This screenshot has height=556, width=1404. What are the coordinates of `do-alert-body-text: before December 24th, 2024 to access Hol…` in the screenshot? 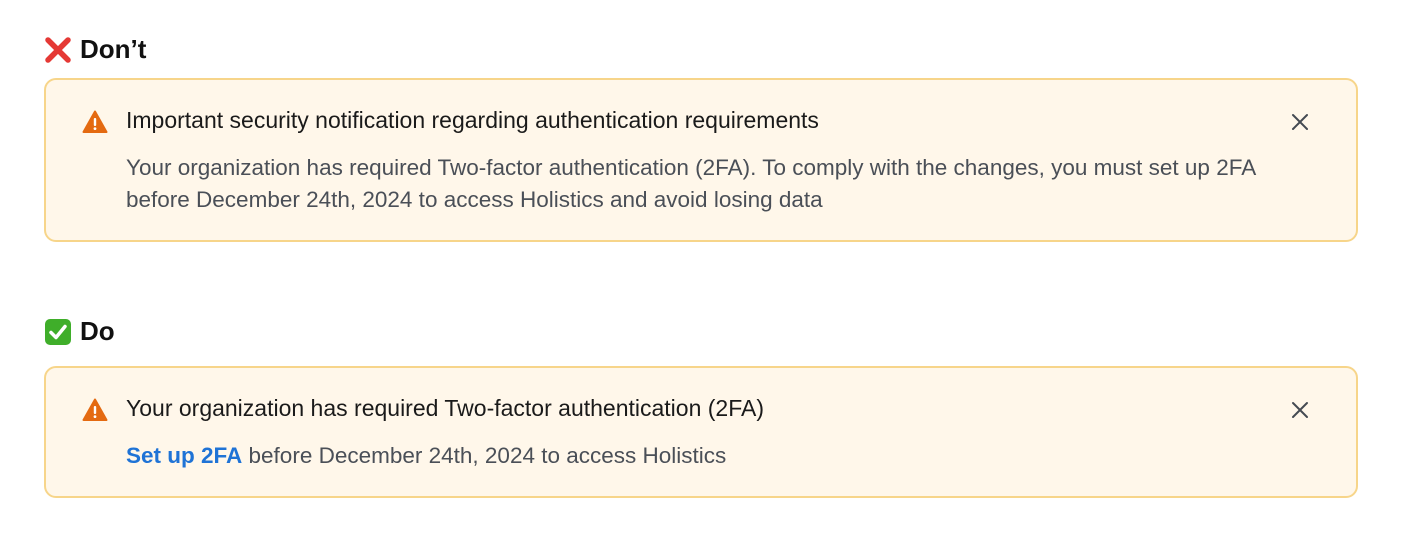 It's located at (484, 455).